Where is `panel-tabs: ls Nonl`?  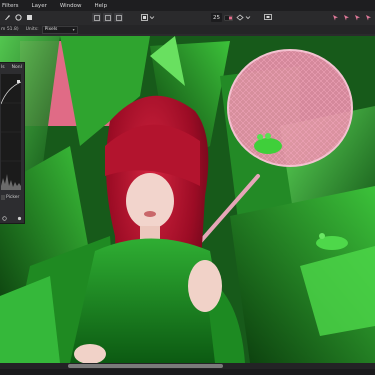
panel-tabs: ls Nonl is located at coordinates (12, 67).